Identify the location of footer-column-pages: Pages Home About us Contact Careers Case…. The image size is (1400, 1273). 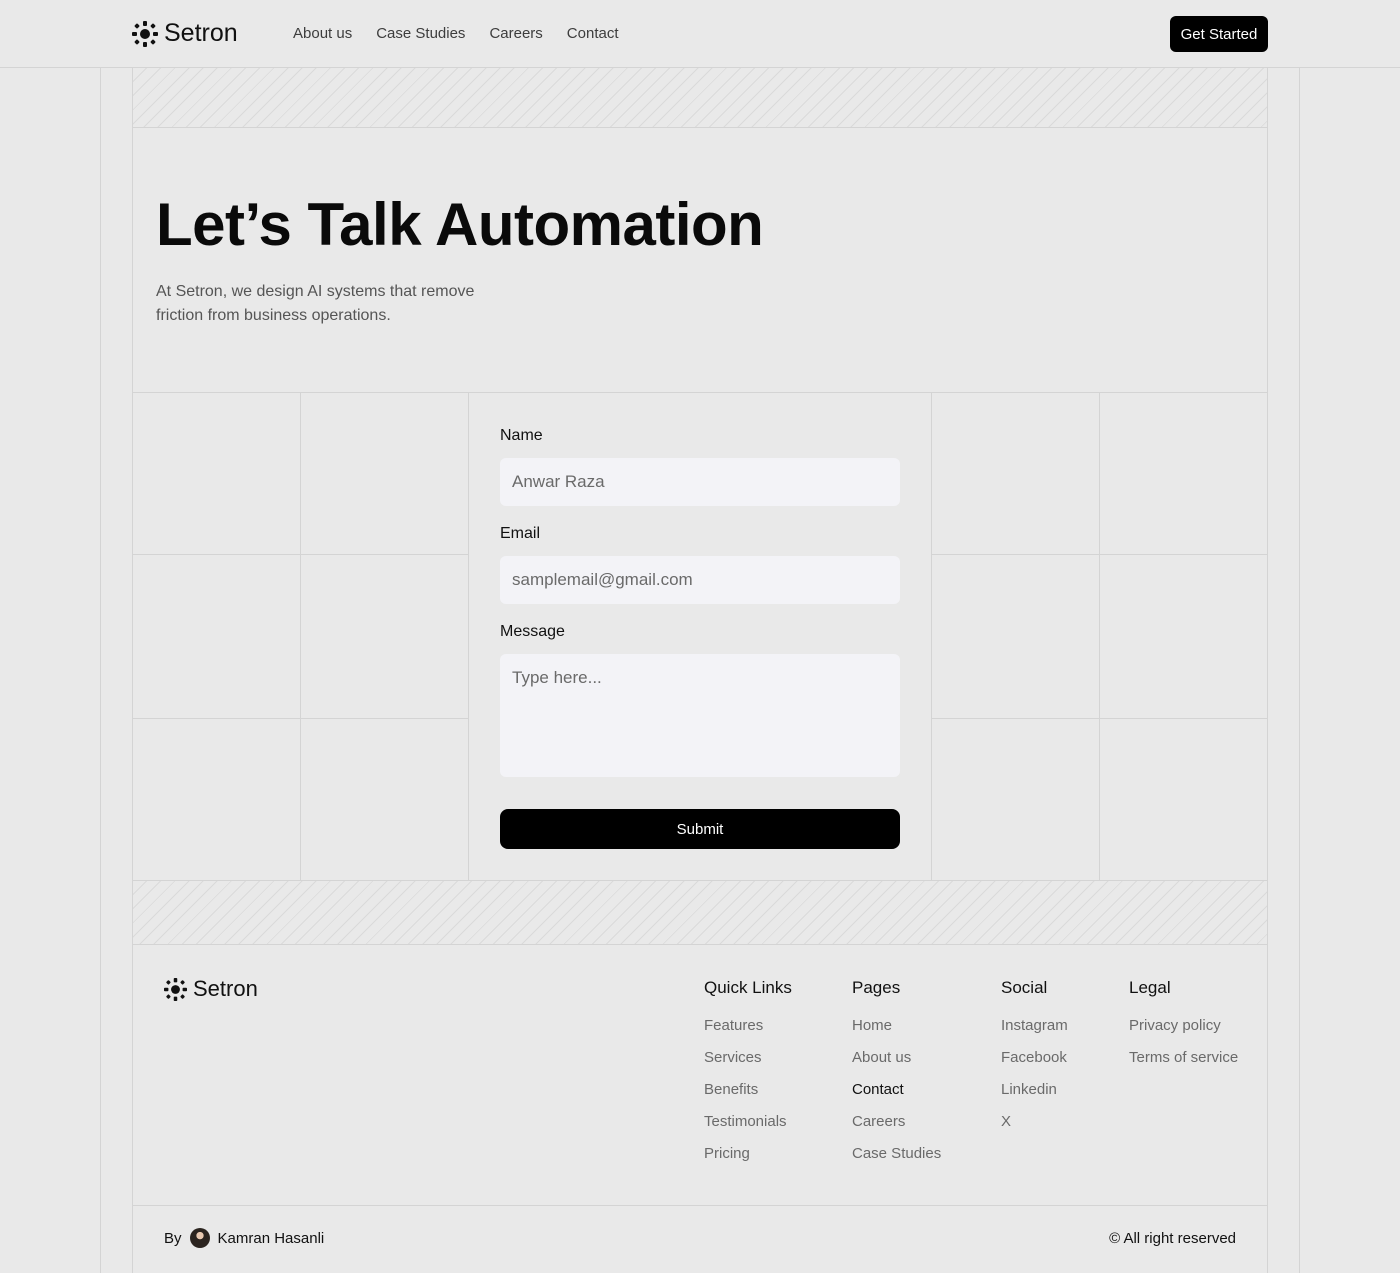
(896, 1077).